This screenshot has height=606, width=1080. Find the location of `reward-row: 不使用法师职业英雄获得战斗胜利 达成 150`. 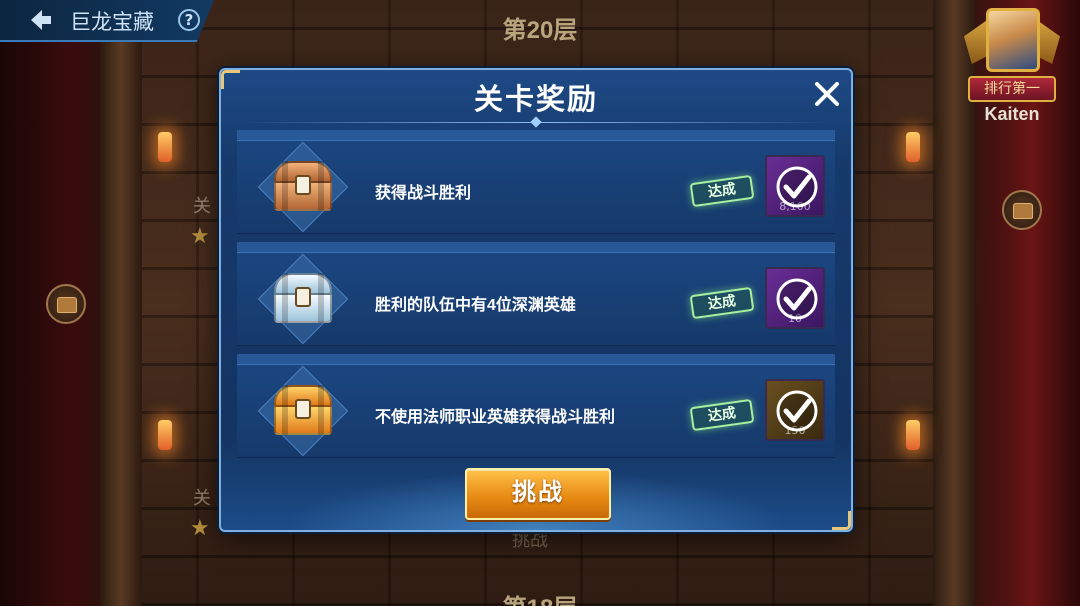

reward-row: 不使用法师职业英雄获得战斗胜利 达成 150 is located at coordinates (536, 410).